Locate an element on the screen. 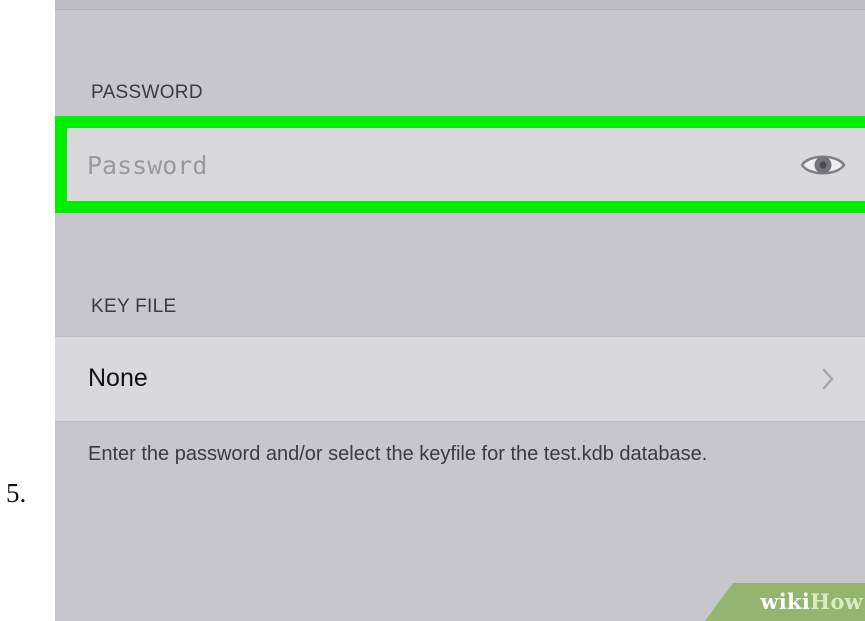 This screenshot has height=621, width=865. password-input is located at coordinates (427, 165).